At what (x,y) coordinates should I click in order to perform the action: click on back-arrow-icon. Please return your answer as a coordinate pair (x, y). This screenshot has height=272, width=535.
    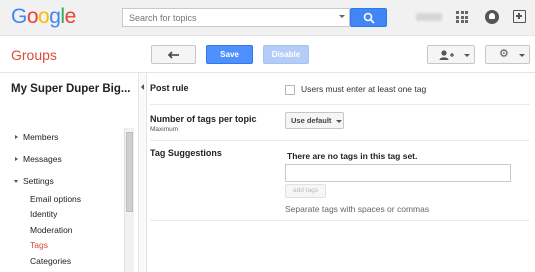
    Looking at the image, I should click on (173, 55).